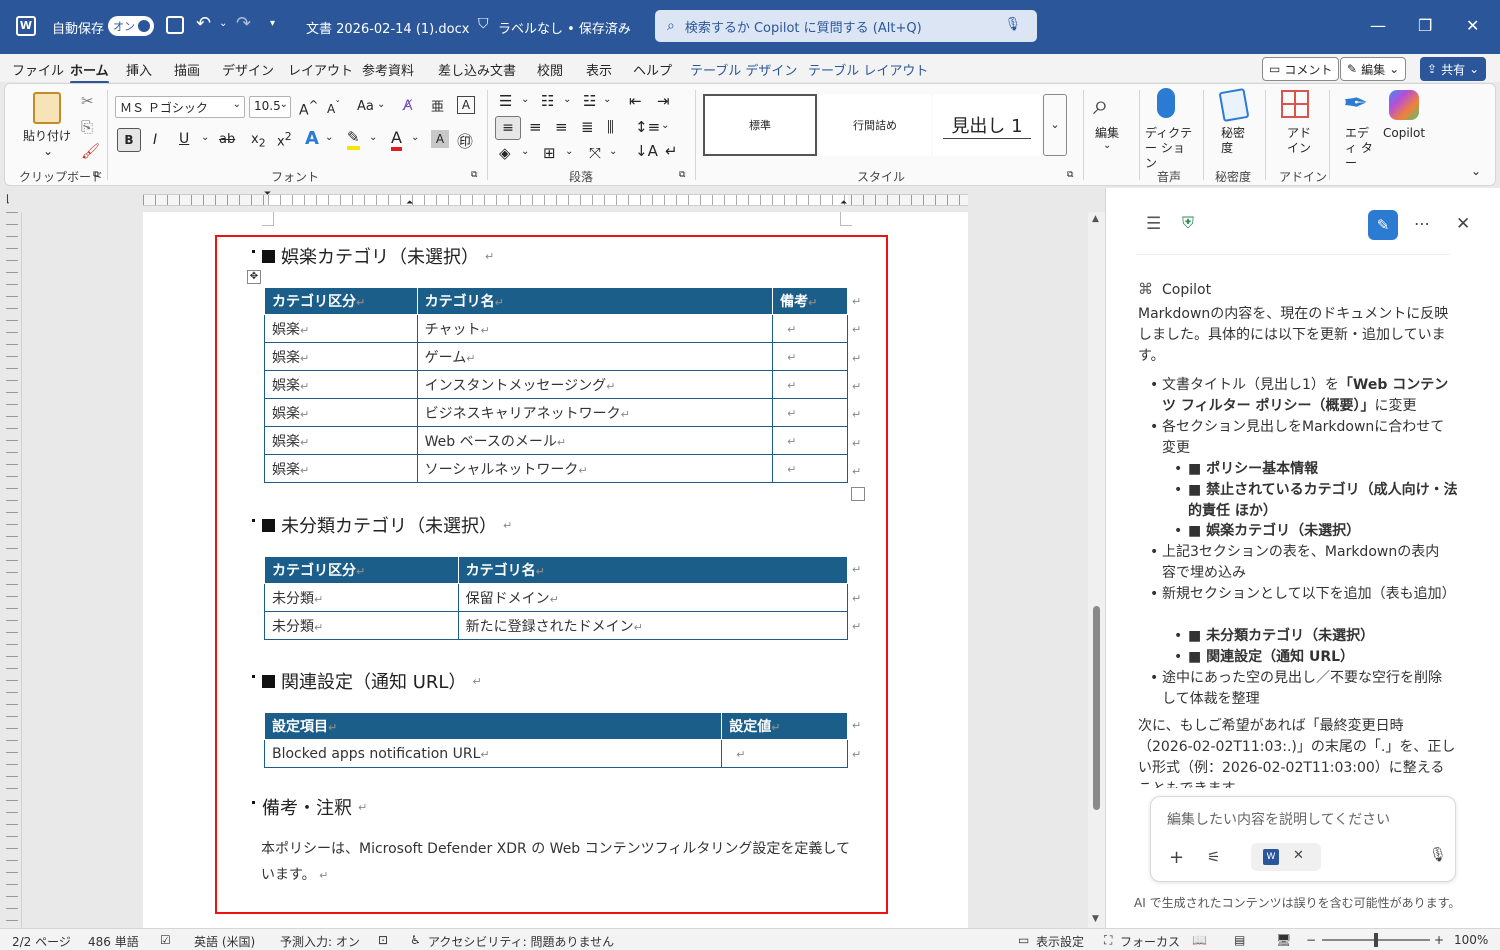 The image size is (1500, 950). What do you see at coordinates (671, 151) in the screenshot?
I see `show-marks-icon: ↵` at bounding box center [671, 151].